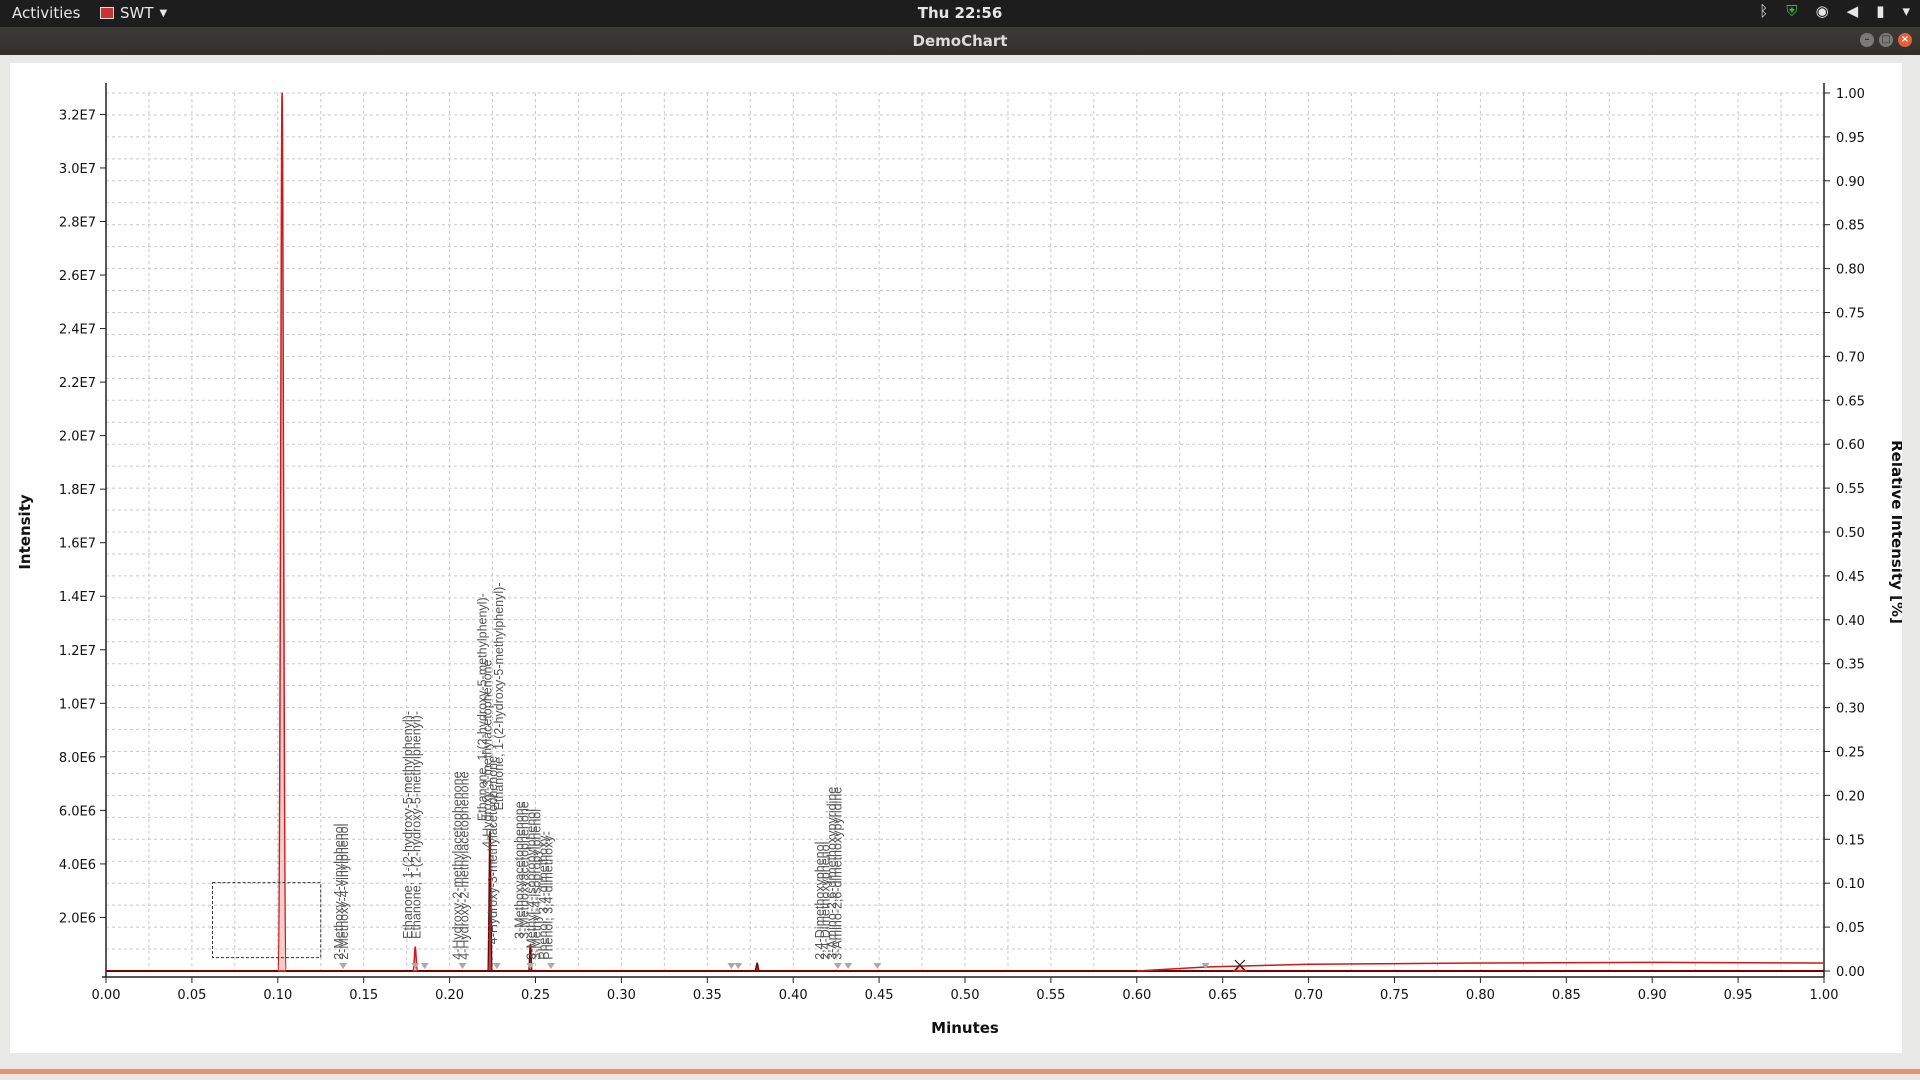 Image resolution: width=1920 pixels, height=1080 pixels. Describe the element at coordinates (1850, 796) in the screenshot. I see `y2-tick-label: 0.20` at that location.